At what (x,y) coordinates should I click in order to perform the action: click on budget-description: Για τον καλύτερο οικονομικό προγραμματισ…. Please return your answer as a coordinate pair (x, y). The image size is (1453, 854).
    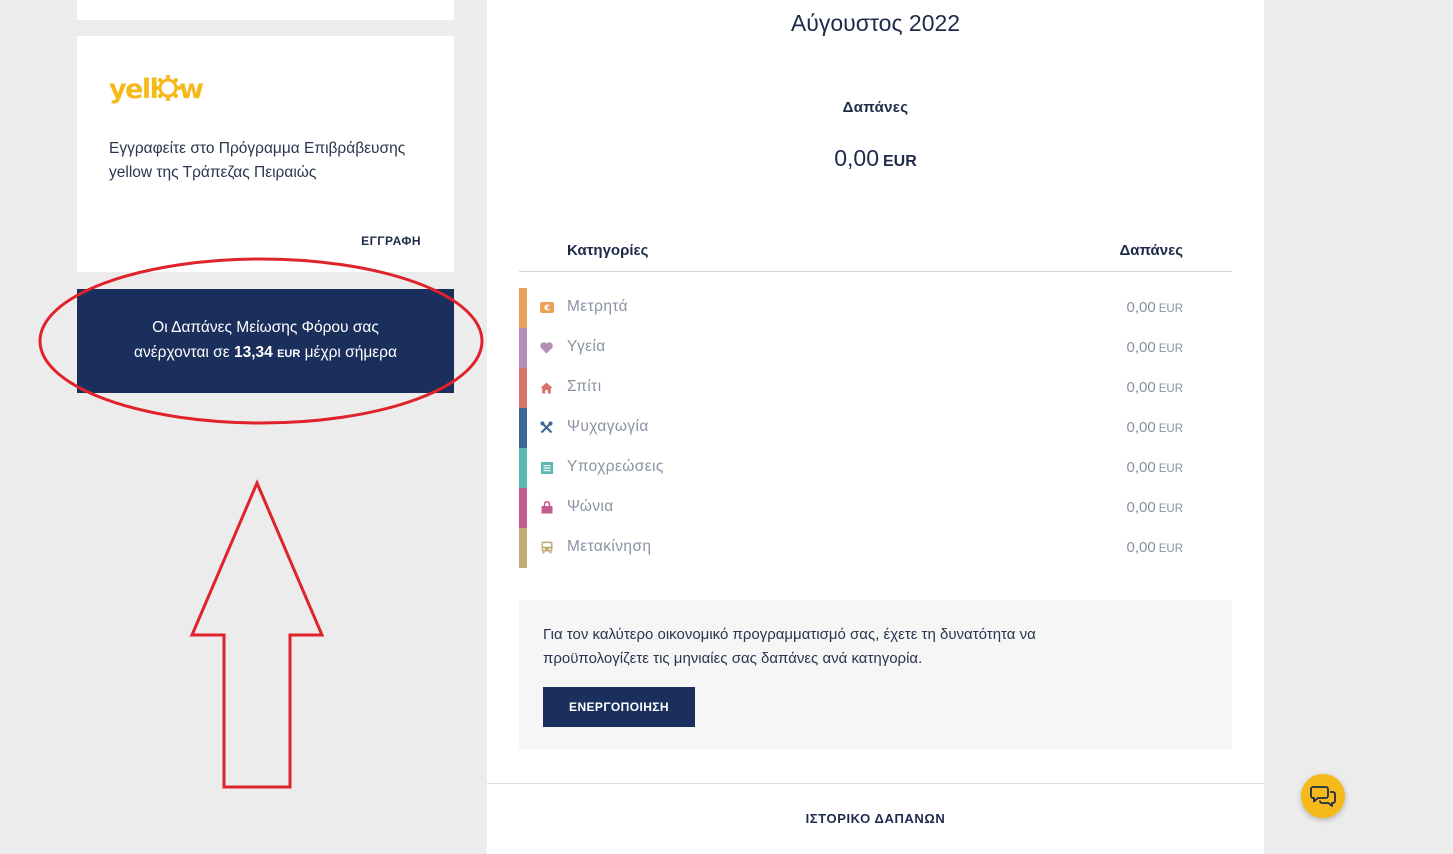
    Looking at the image, I should click on (789, 646).